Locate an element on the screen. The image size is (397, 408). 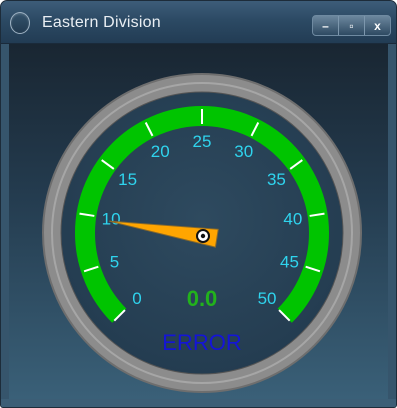
gauge-tick-label: 25 is located at coordinates (202, 141).